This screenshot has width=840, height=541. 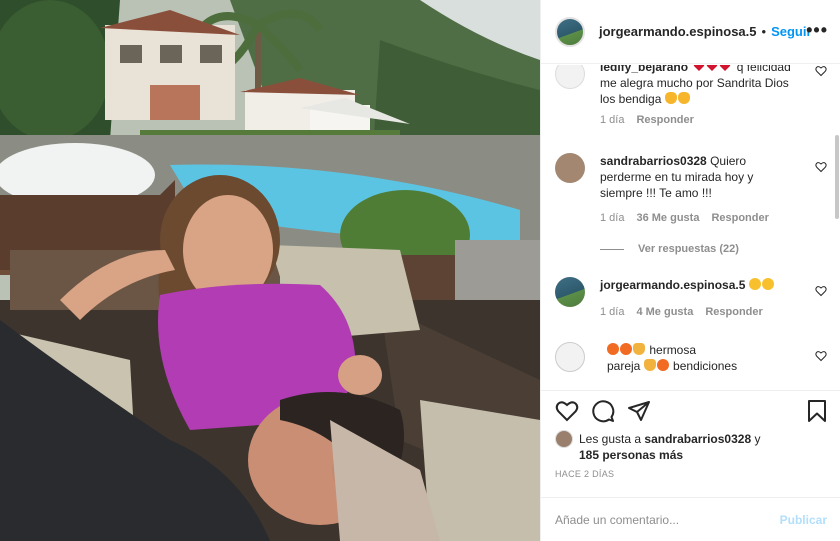 I want to click on comment-text: jorgearmando.espinosa.5, so click(x=697, y=285).